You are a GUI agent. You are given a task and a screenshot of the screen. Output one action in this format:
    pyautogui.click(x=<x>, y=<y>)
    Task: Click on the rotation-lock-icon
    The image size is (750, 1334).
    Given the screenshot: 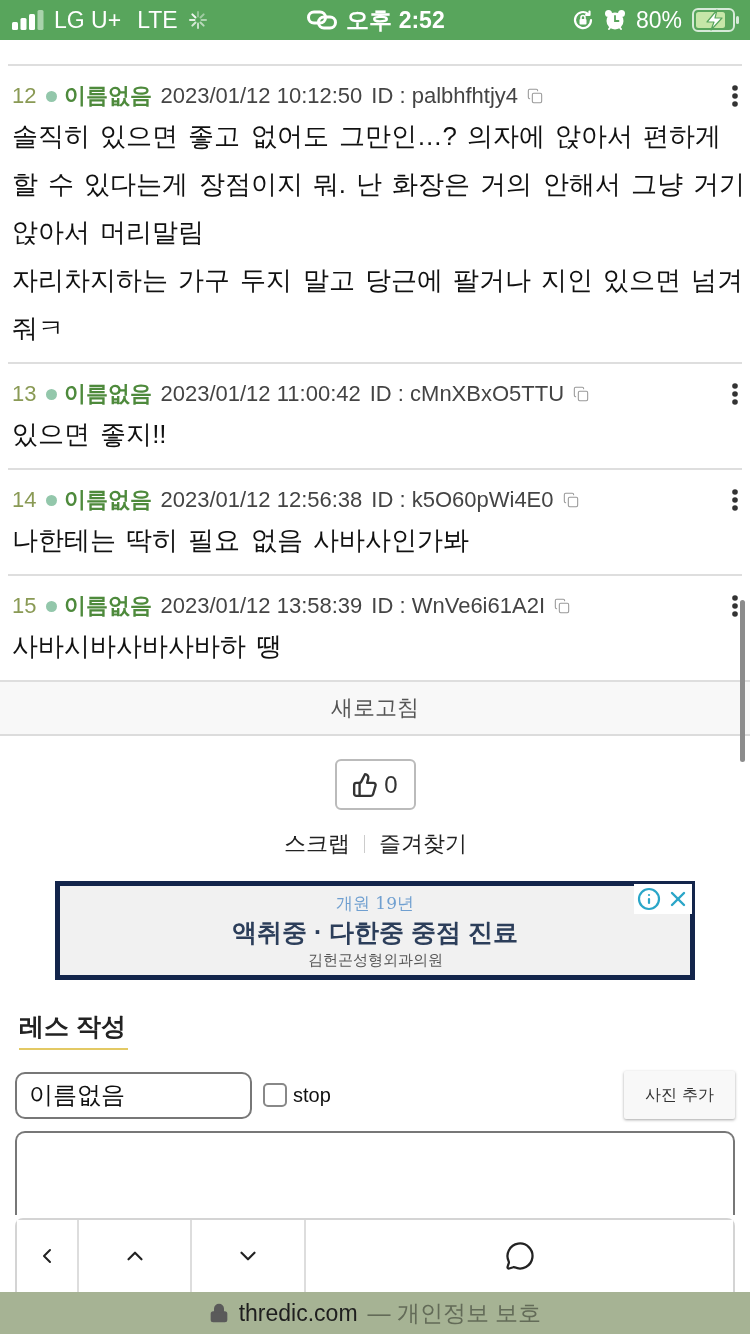 What is the action you would take?
    pyautogui.click(x=582, y=20)
    